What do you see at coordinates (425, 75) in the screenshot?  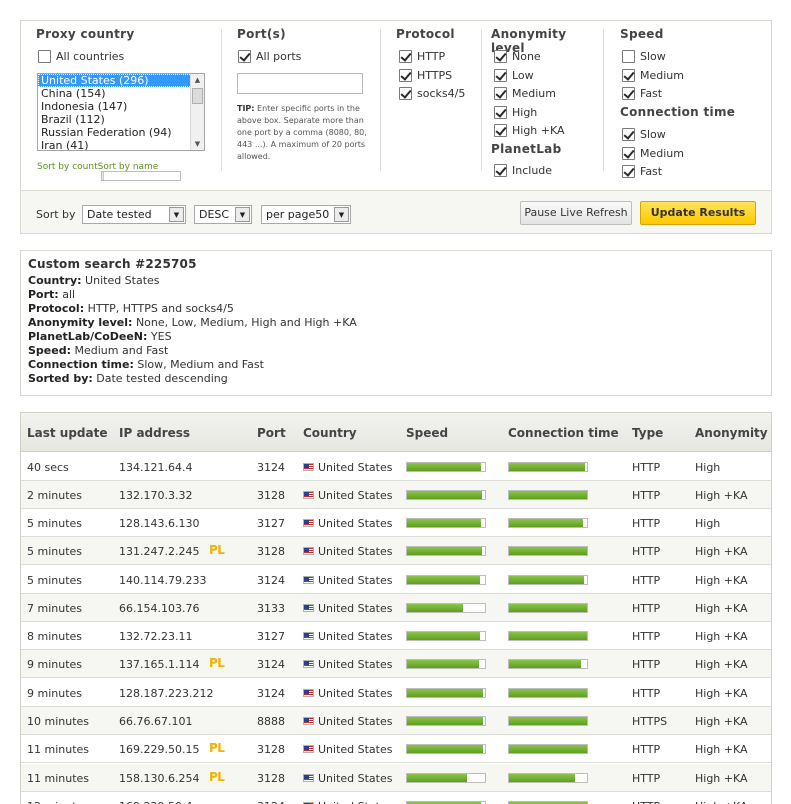 I see `protocol-checkbox-https: HTTPS` at bounding box center [425, 75].